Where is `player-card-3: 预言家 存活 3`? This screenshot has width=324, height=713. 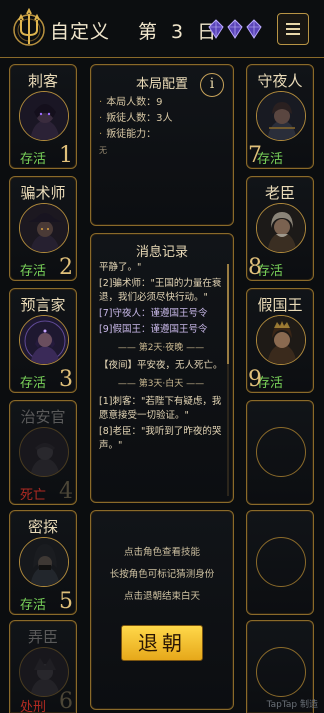
player-card-3: 预言家 存活 3 is located at coordinates (43, 340).